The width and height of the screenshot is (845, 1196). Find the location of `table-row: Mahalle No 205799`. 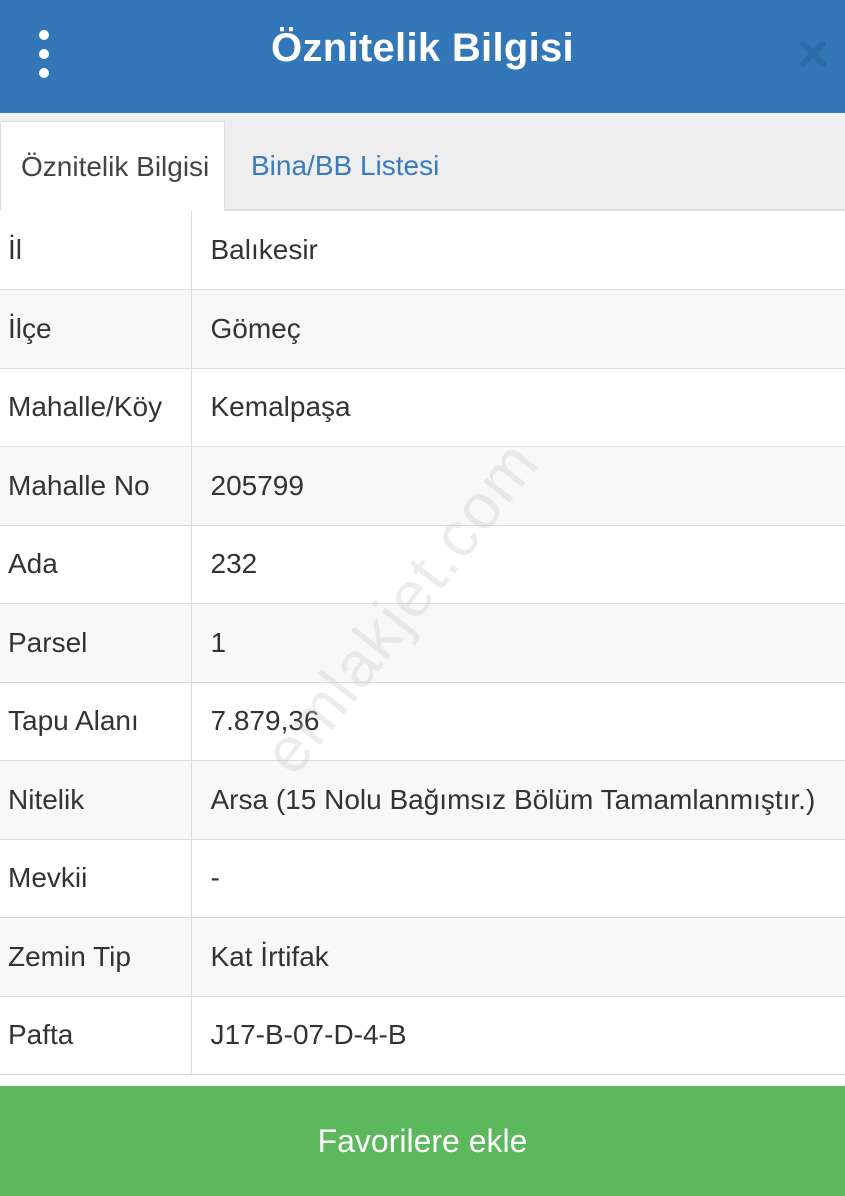

table-row: Mahalle No 205799 is located at coordinates (422, 486).